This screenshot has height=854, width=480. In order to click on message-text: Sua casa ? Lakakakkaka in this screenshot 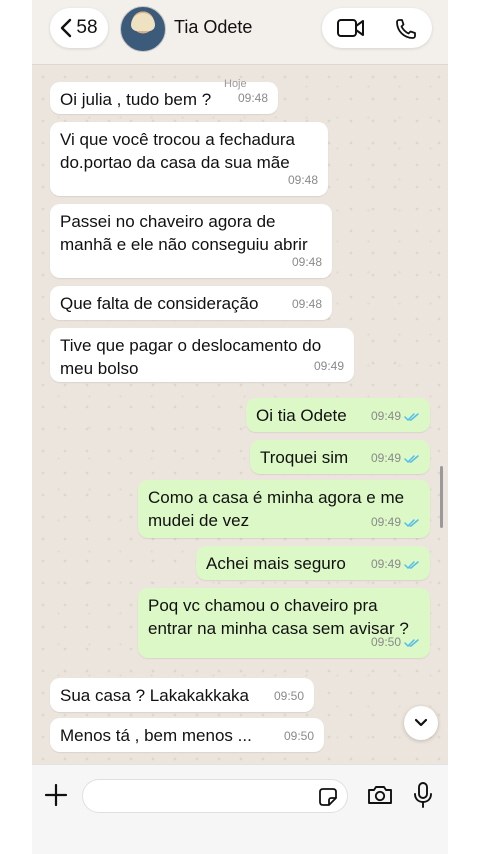, I will do `click(155, 695)`.